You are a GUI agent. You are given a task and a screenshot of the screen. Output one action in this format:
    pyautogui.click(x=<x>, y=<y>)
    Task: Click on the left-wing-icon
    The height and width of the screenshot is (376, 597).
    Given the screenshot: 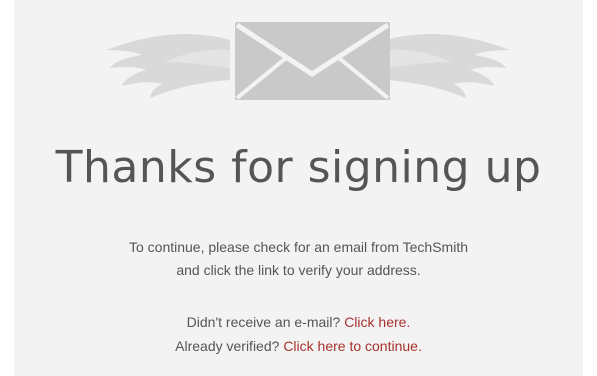 What is the action you would take?
    pyautogui.click(x=168, y=66)
    